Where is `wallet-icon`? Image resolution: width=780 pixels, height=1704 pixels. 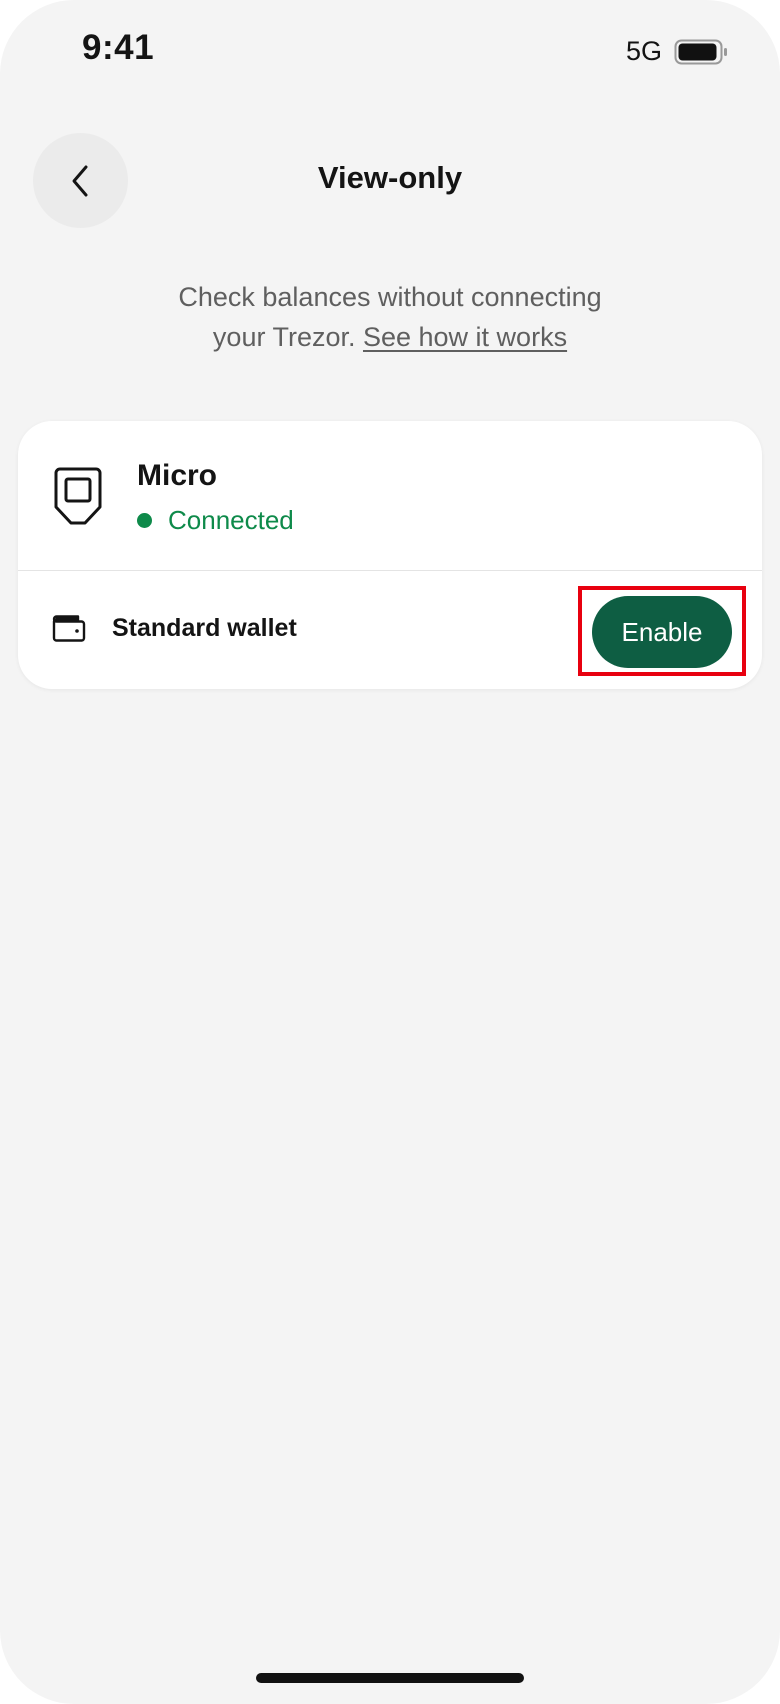
wallet-icon is located at coordinates (69, 628).